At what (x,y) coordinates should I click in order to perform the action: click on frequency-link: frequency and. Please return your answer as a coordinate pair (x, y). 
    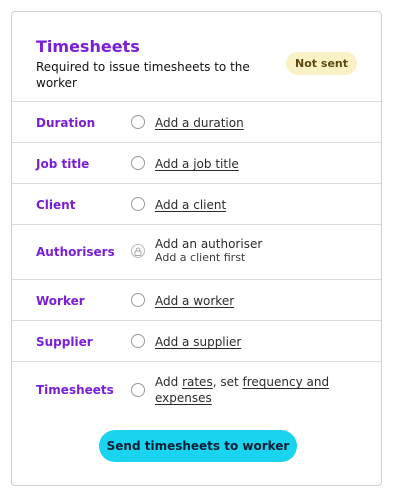
    Looking at the image, I should click on (286, 382).